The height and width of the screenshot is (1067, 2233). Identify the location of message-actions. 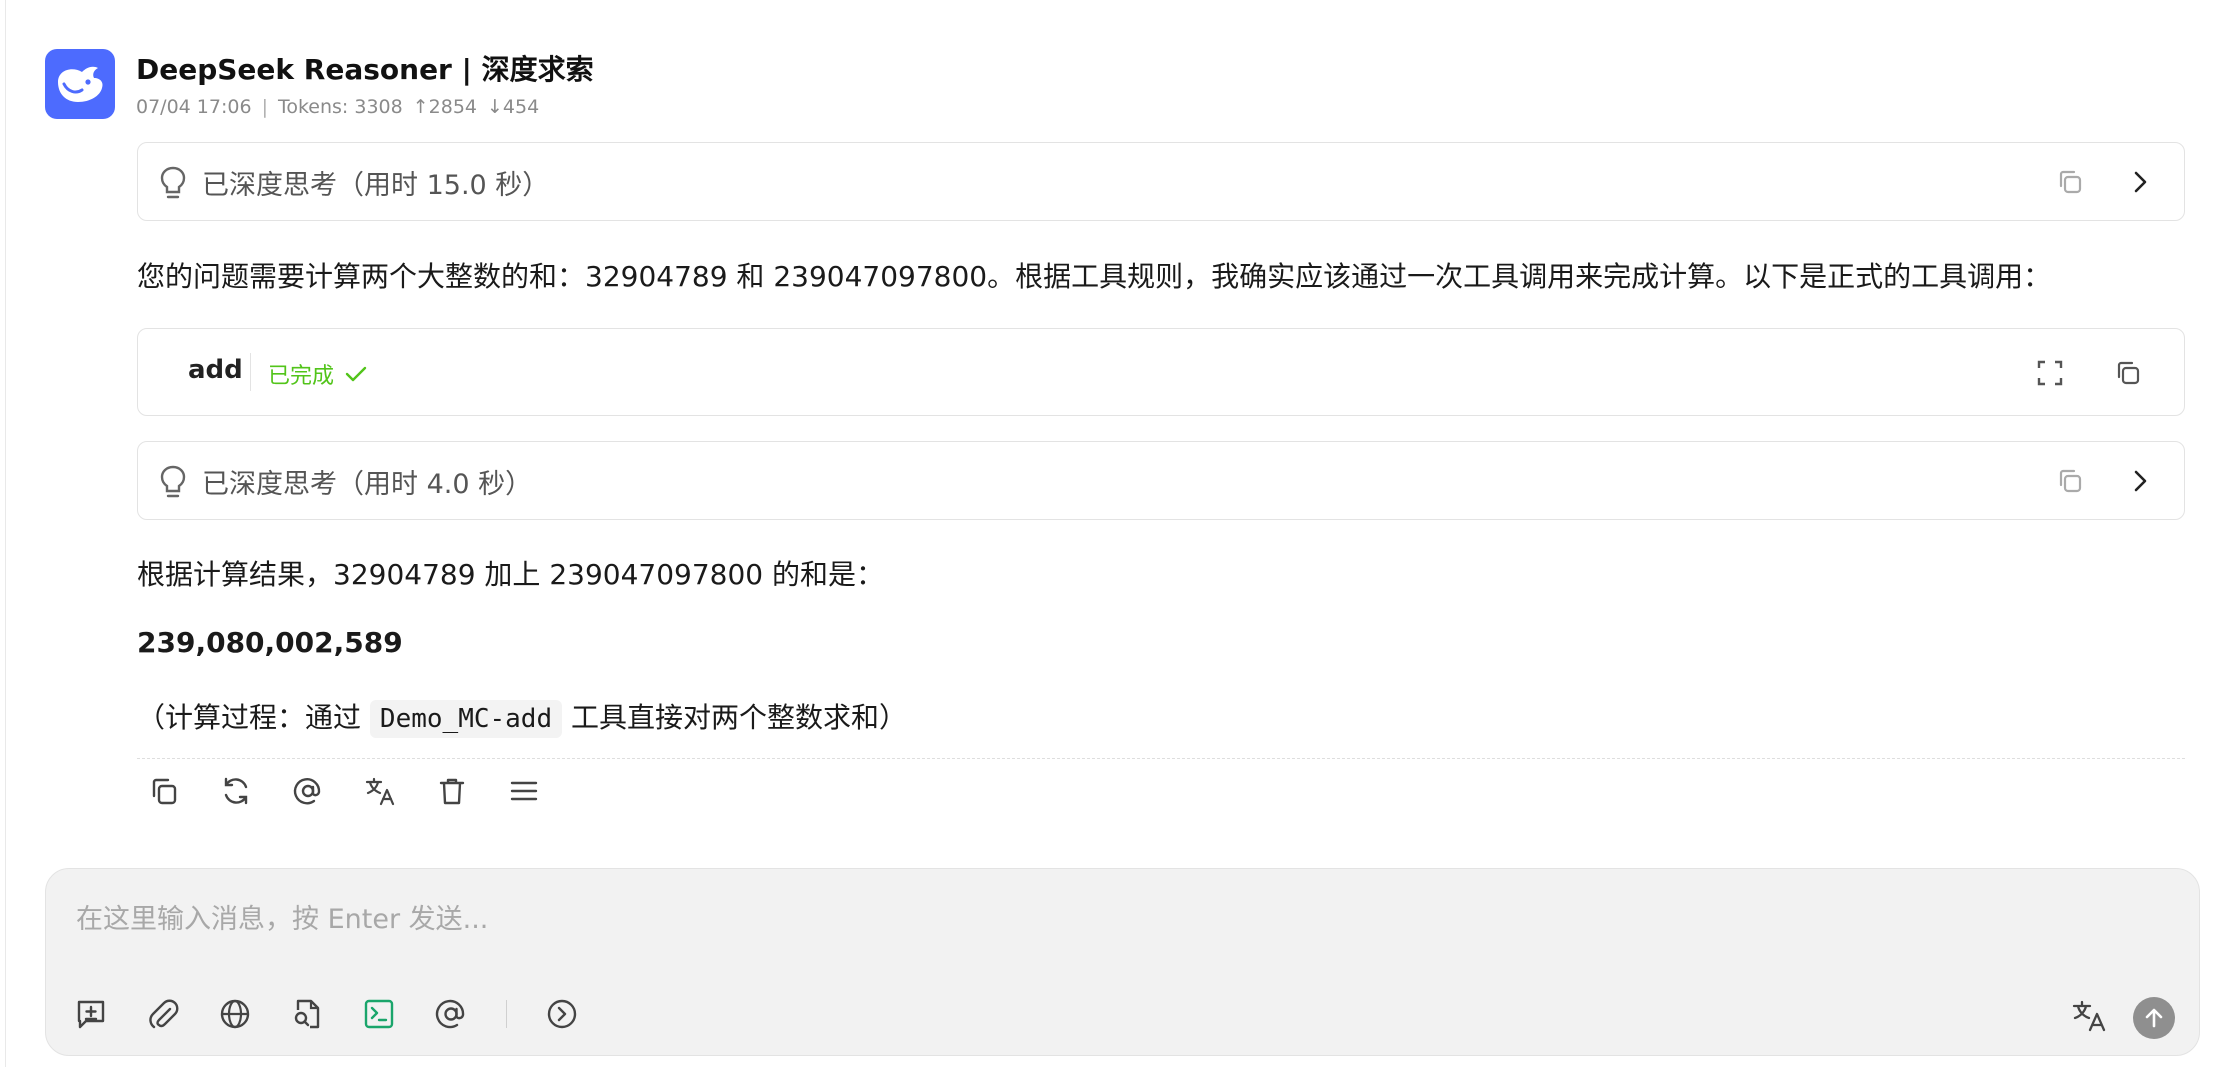
(344, 791).